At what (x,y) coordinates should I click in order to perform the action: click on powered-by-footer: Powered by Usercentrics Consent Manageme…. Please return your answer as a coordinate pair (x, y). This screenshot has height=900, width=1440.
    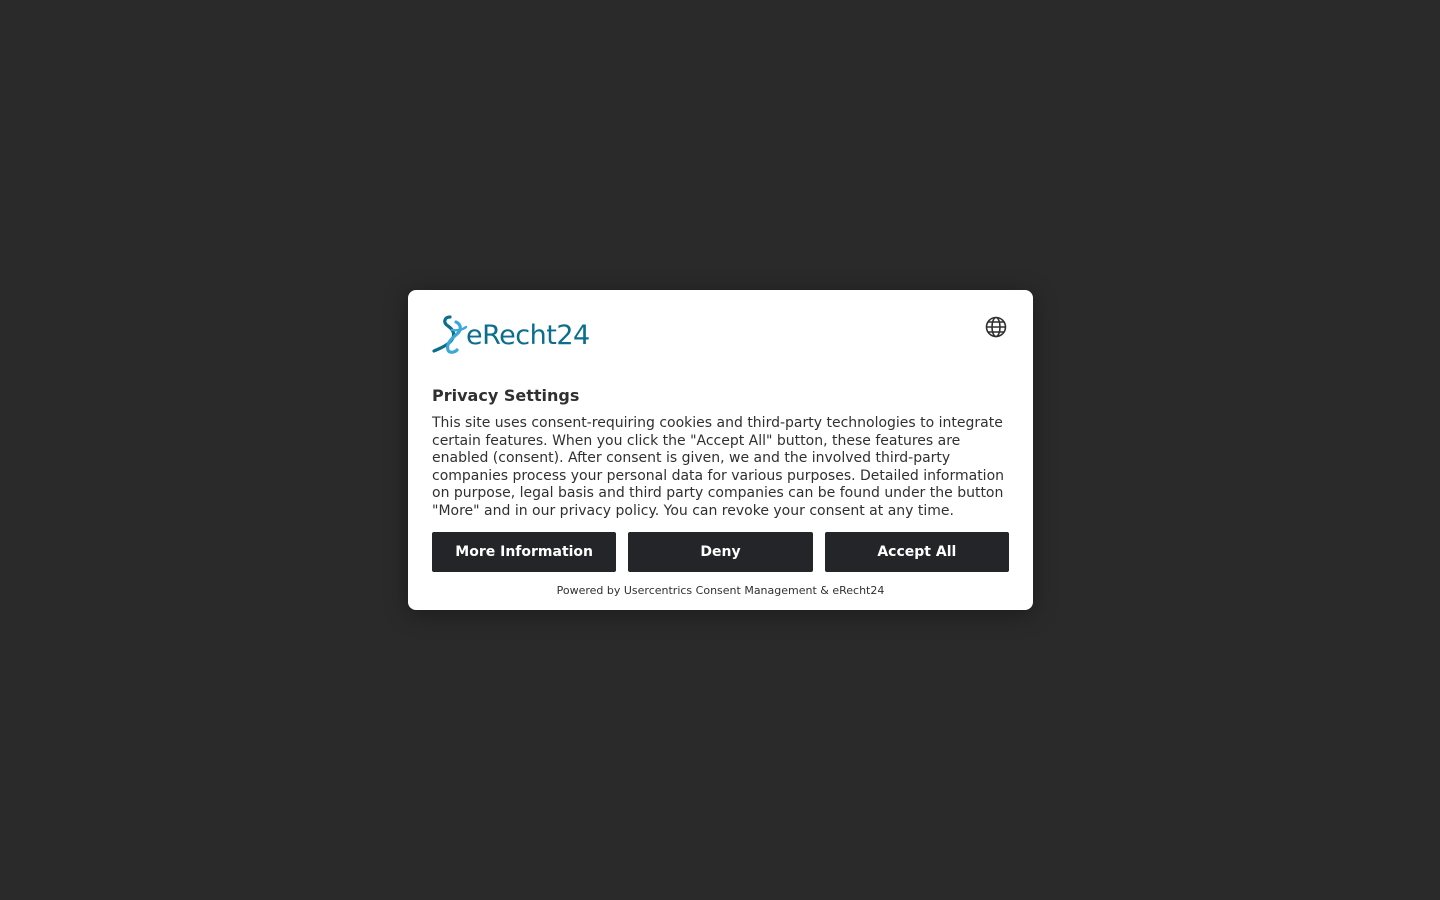
    Looking at the image, I should click on (720, 590).